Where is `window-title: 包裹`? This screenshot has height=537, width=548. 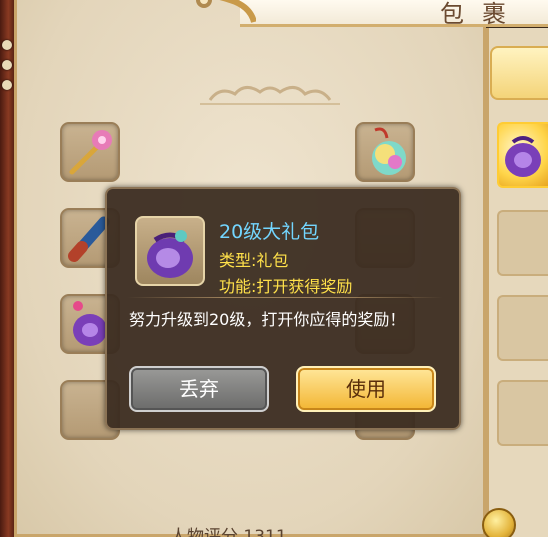 window-title: 包裹 is located at coordinates (482, 14).